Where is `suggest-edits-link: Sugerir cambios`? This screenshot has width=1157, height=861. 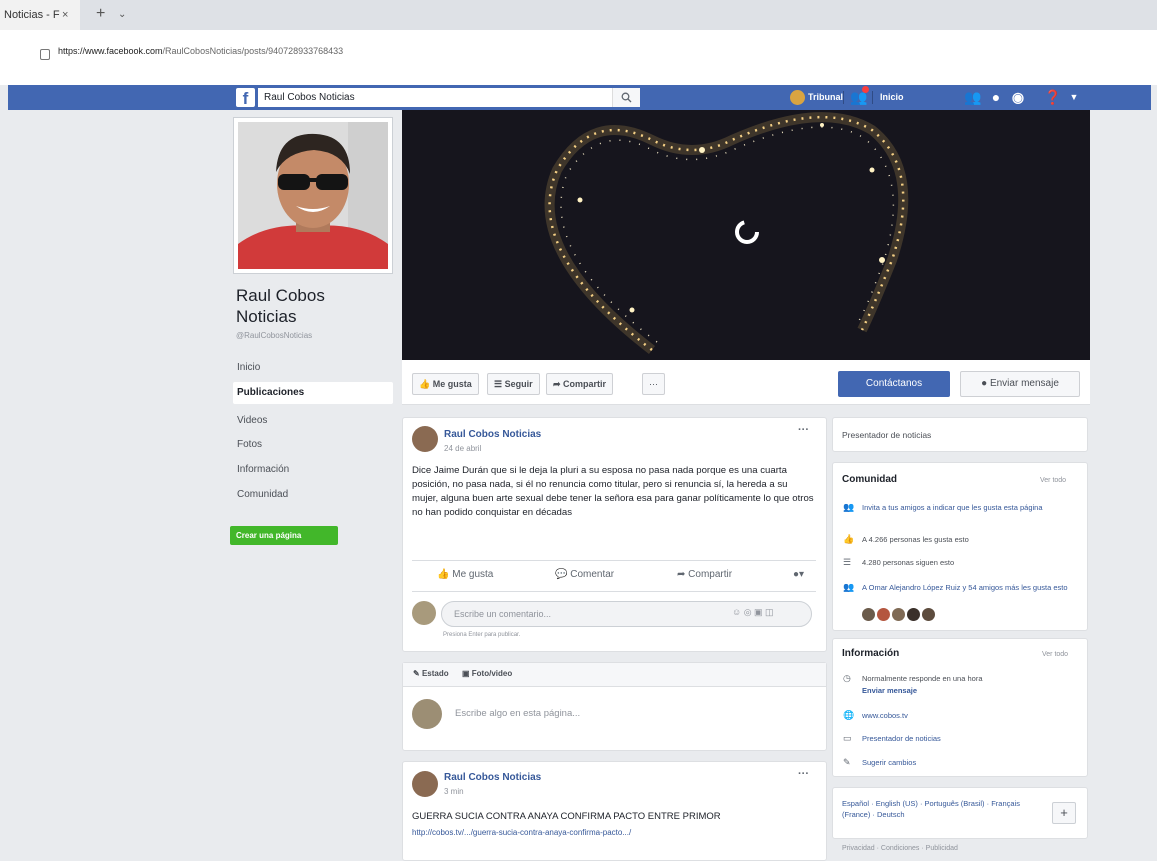
suggest-edits-link: Sugerir cambios is located at coordinates (889, 762).